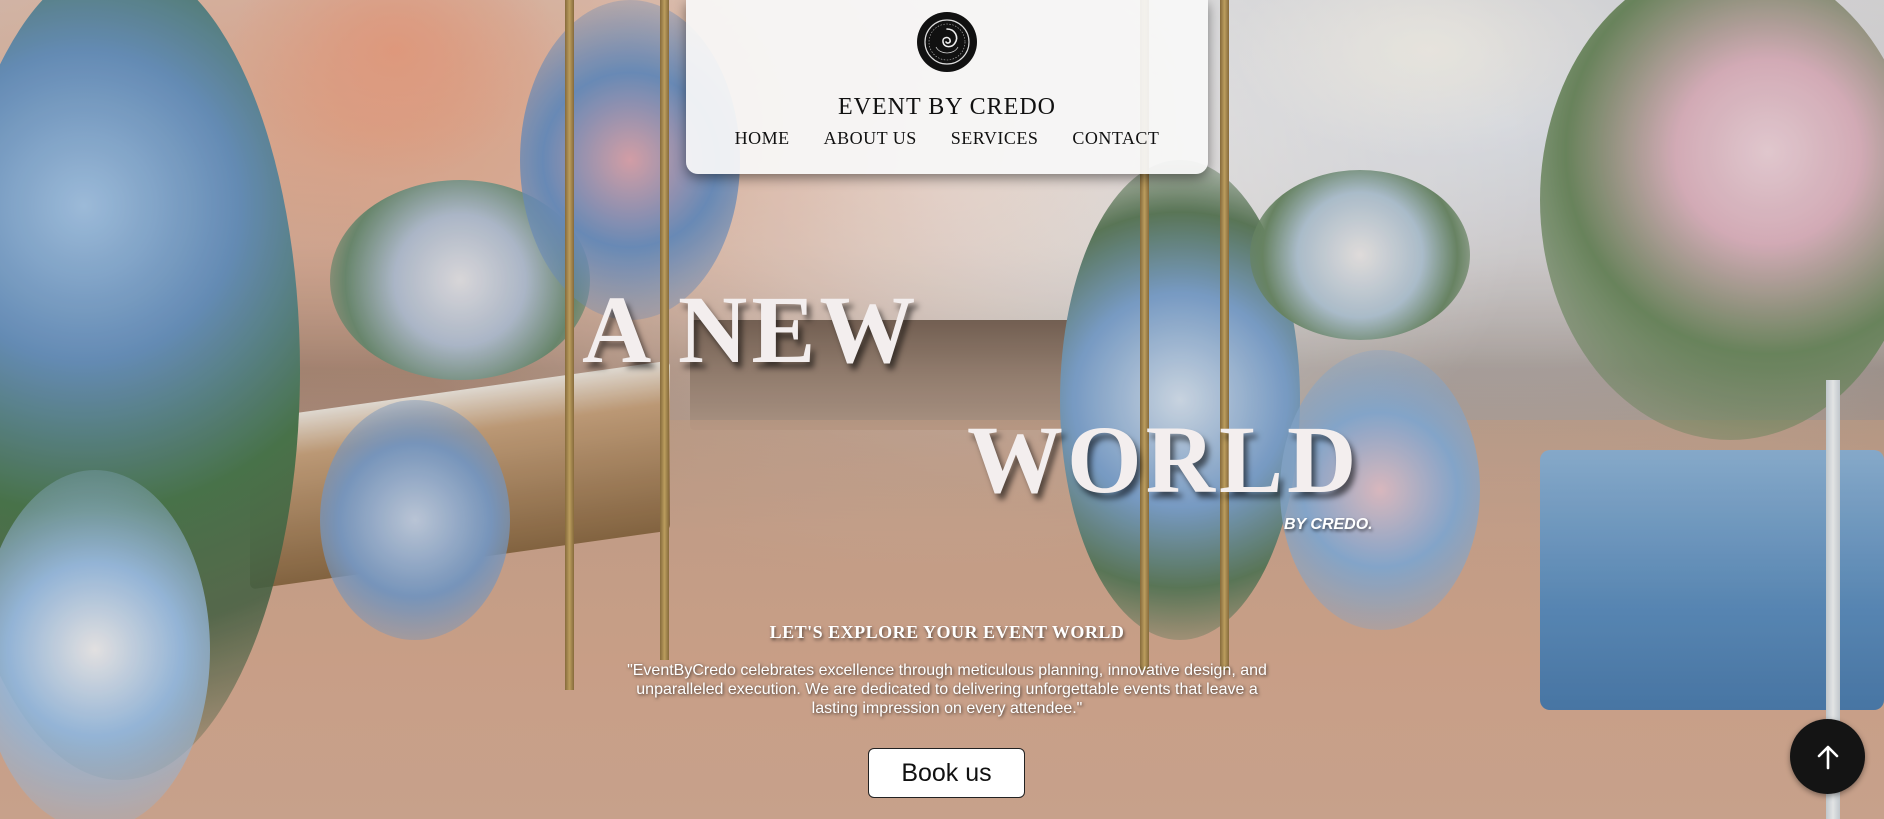 This screenshot has width=1884, height=819. What do you see at coordinates (1328, 524) in the screenshot?
I see `hero-tagline: BY CREDO.` at bounding box center [1328, 524].